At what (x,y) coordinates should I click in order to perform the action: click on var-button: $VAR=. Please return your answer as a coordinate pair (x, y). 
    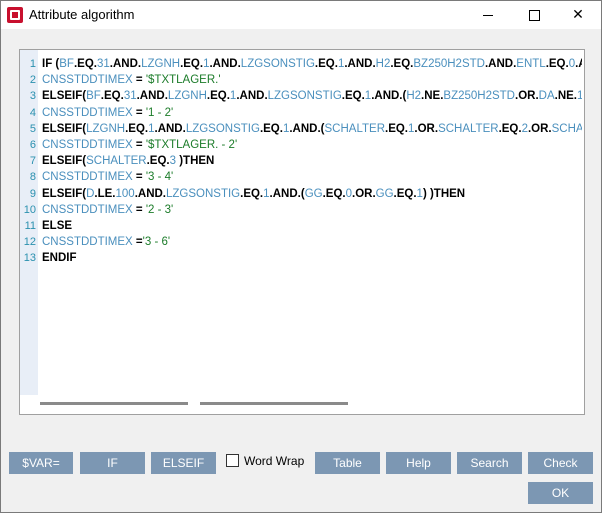
    Looking at the image, I should click on (41, 463).